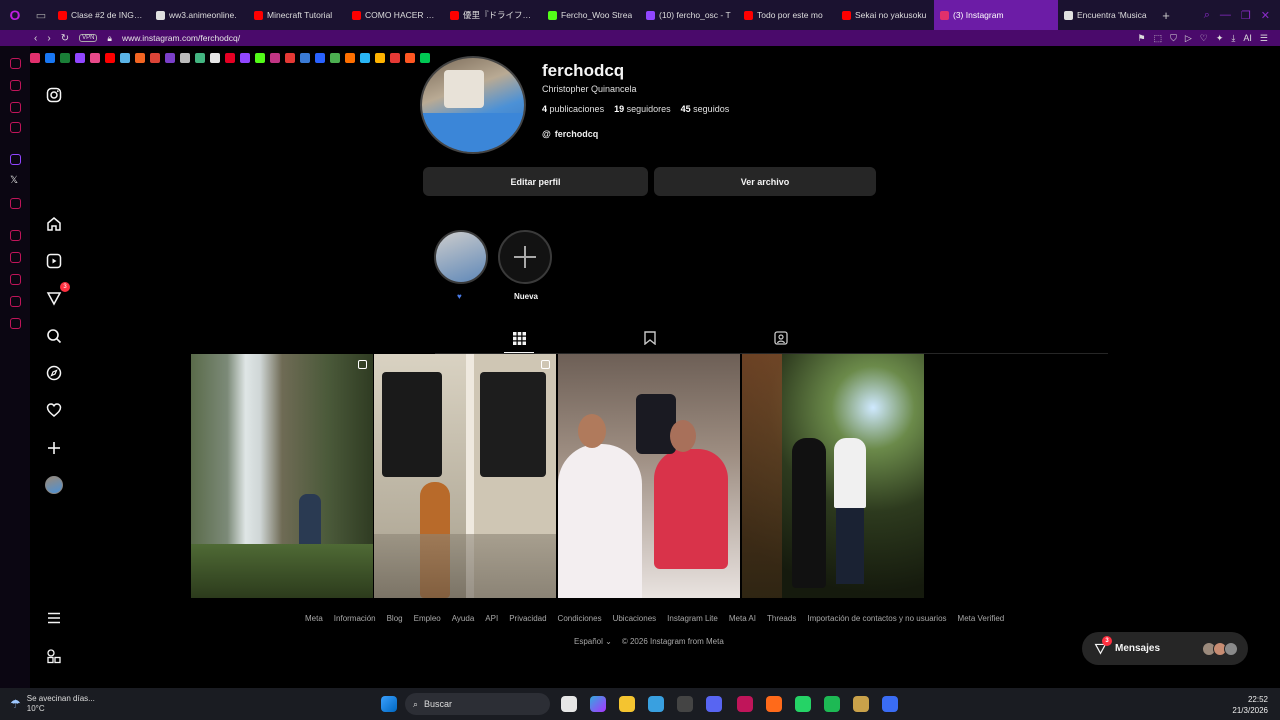 The height and width of the screenshot is (720, 1280). Describe the element at coordinates (54, 410) in the screenshot. I see `heart-notifications-icon` at that location.